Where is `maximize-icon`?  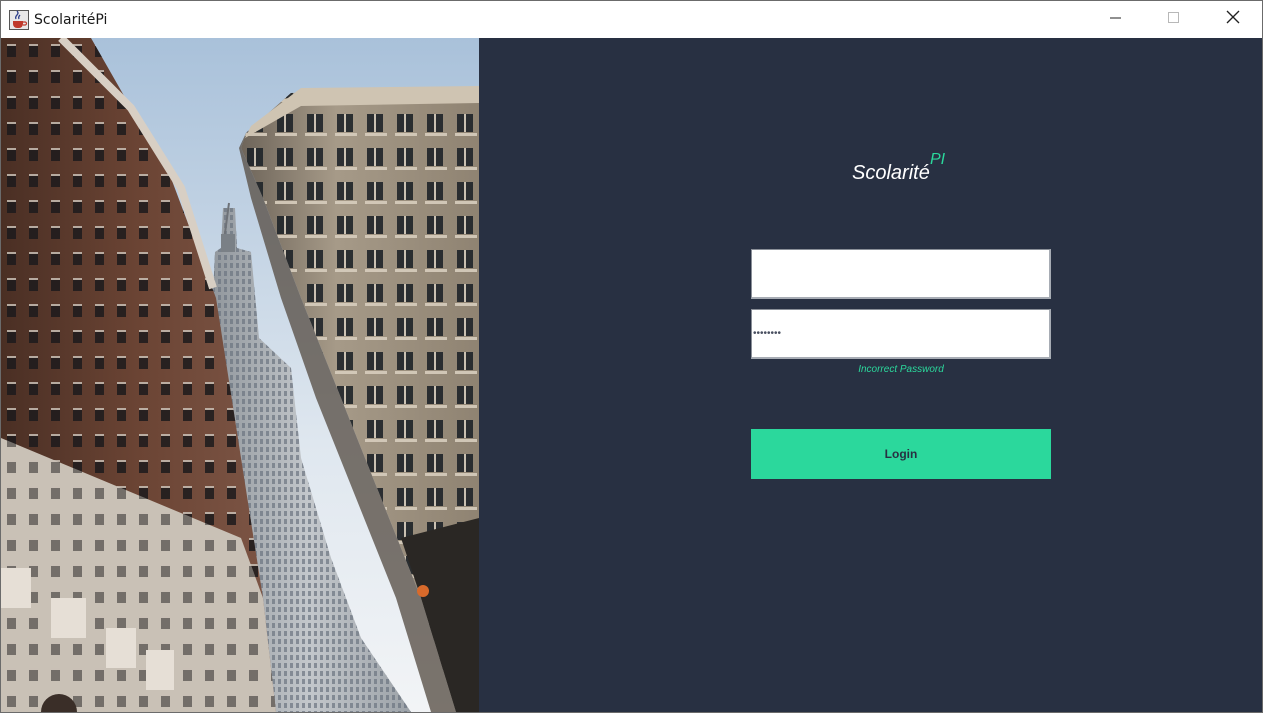
maximize-icon is located at coordinates (1174, 20).